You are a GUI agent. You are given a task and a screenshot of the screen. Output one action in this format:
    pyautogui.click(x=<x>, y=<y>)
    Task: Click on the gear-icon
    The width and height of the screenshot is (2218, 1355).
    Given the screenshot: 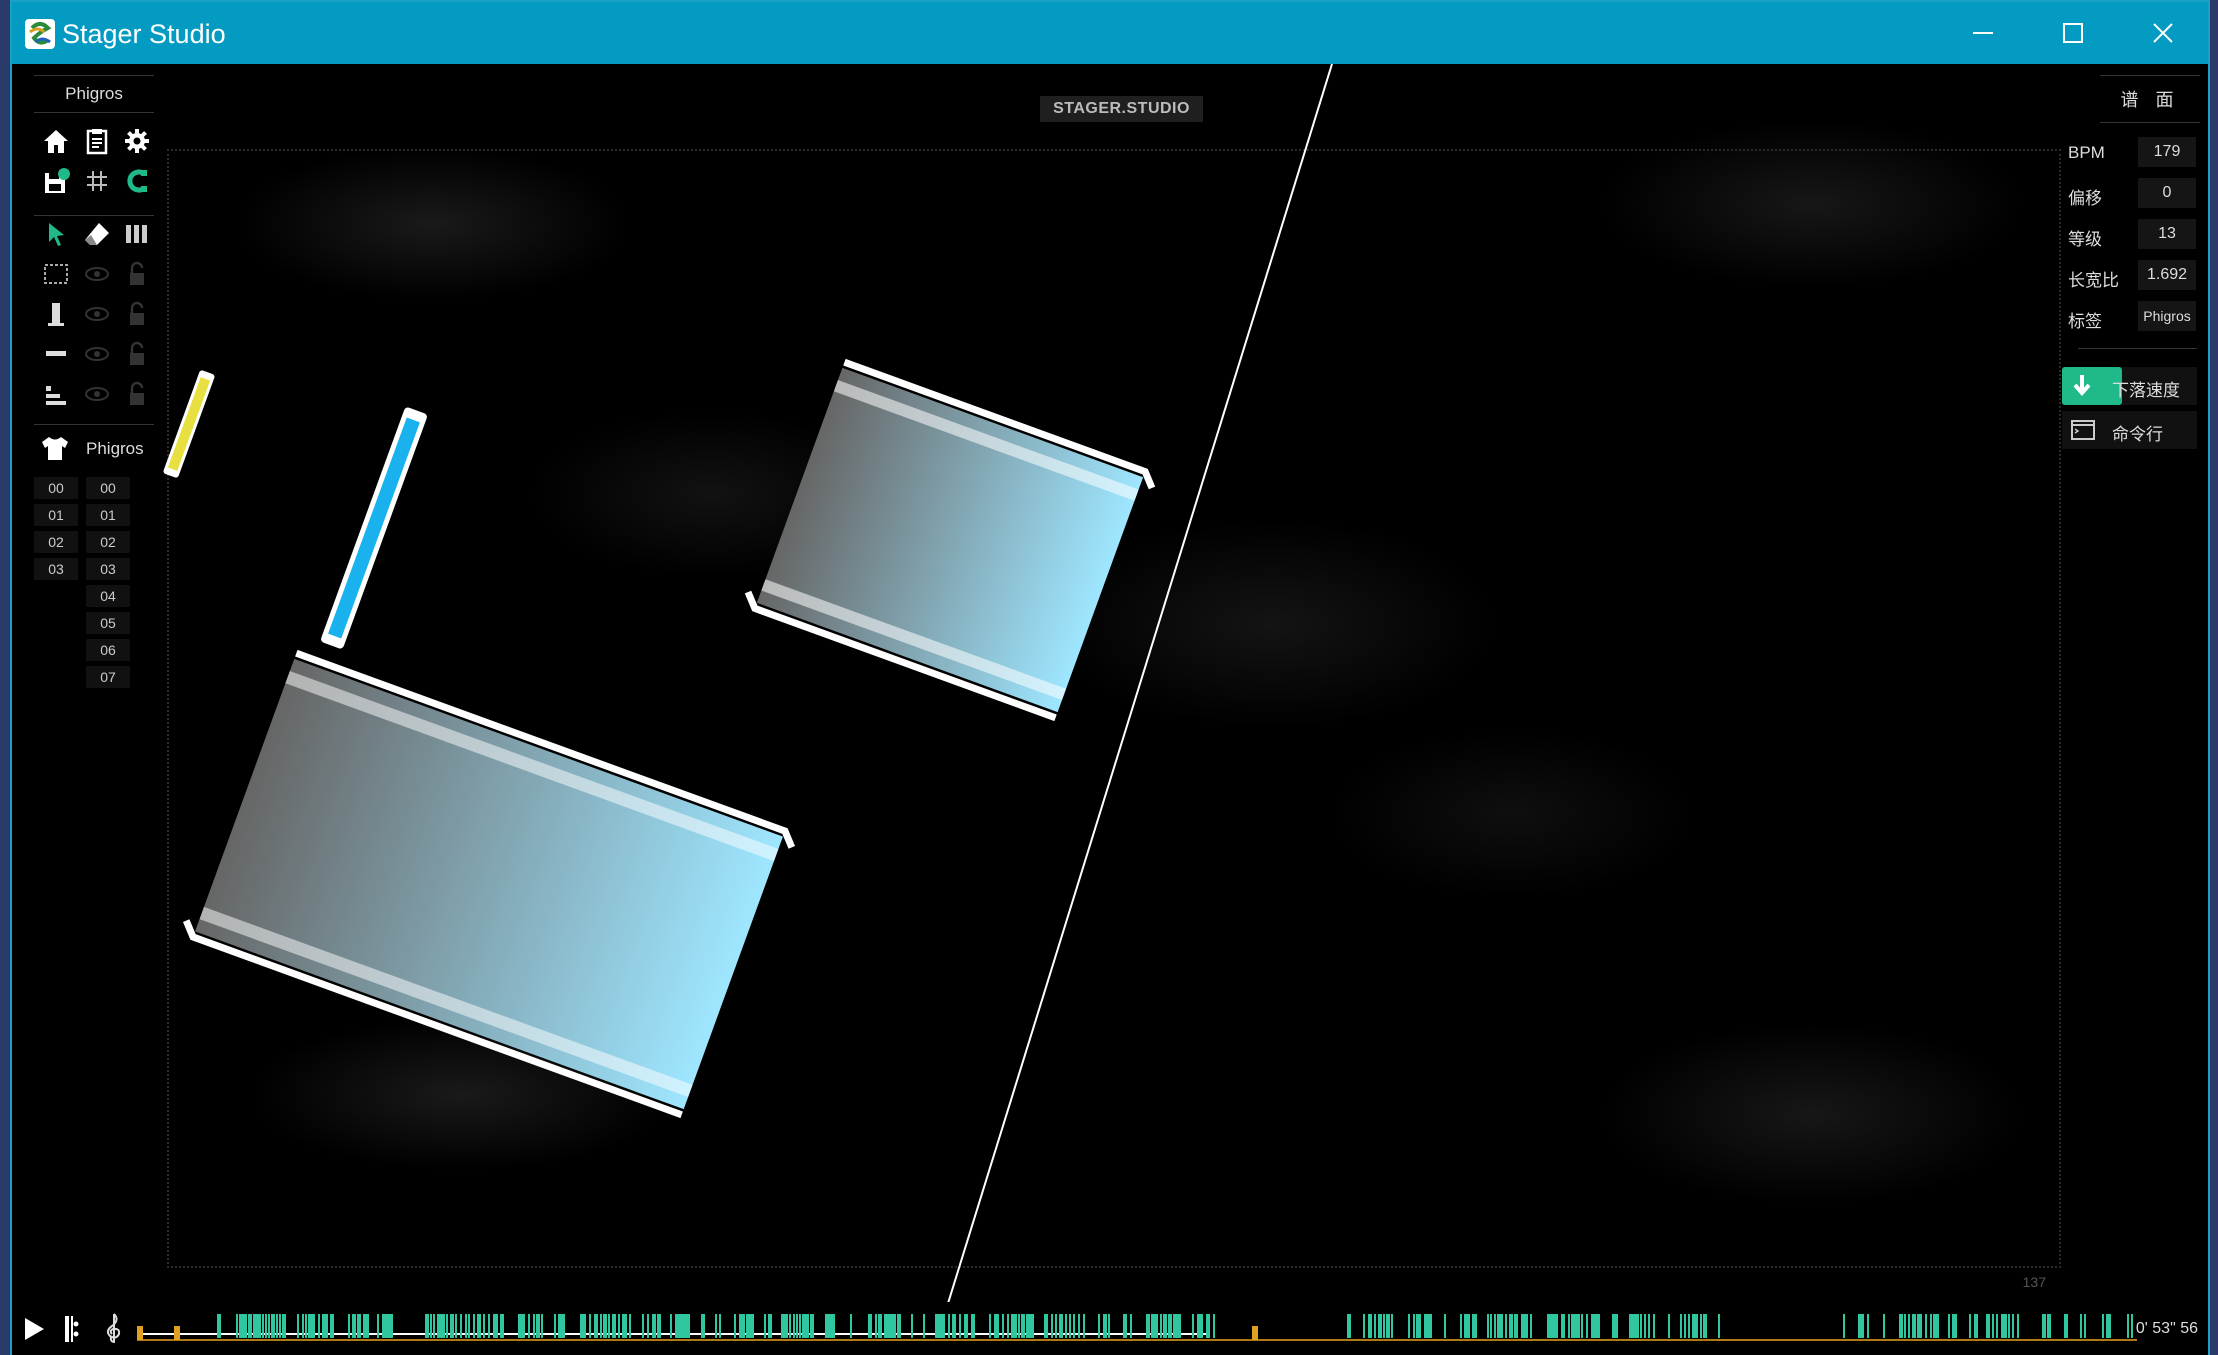 What is the action you would take?
    pyautogui.click(x=138, y=142)
    